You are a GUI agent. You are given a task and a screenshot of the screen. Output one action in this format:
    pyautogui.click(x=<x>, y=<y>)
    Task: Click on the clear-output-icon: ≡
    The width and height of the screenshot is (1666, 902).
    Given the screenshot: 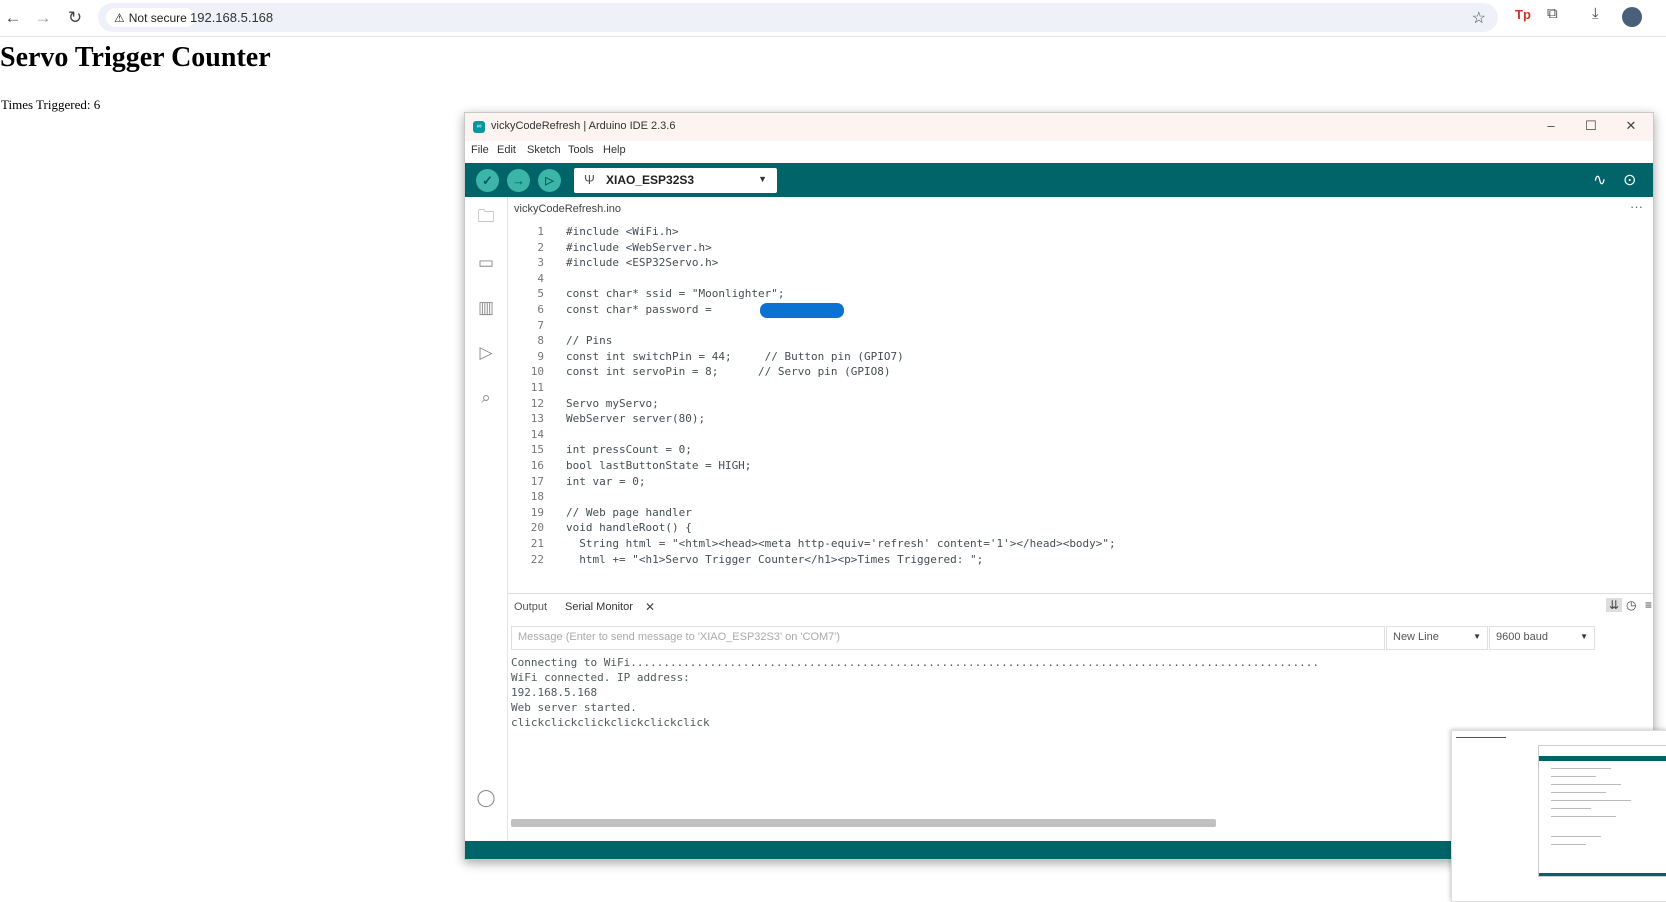 What is the action you would take?
    pyautogui.click(x=1648, y=605)
    